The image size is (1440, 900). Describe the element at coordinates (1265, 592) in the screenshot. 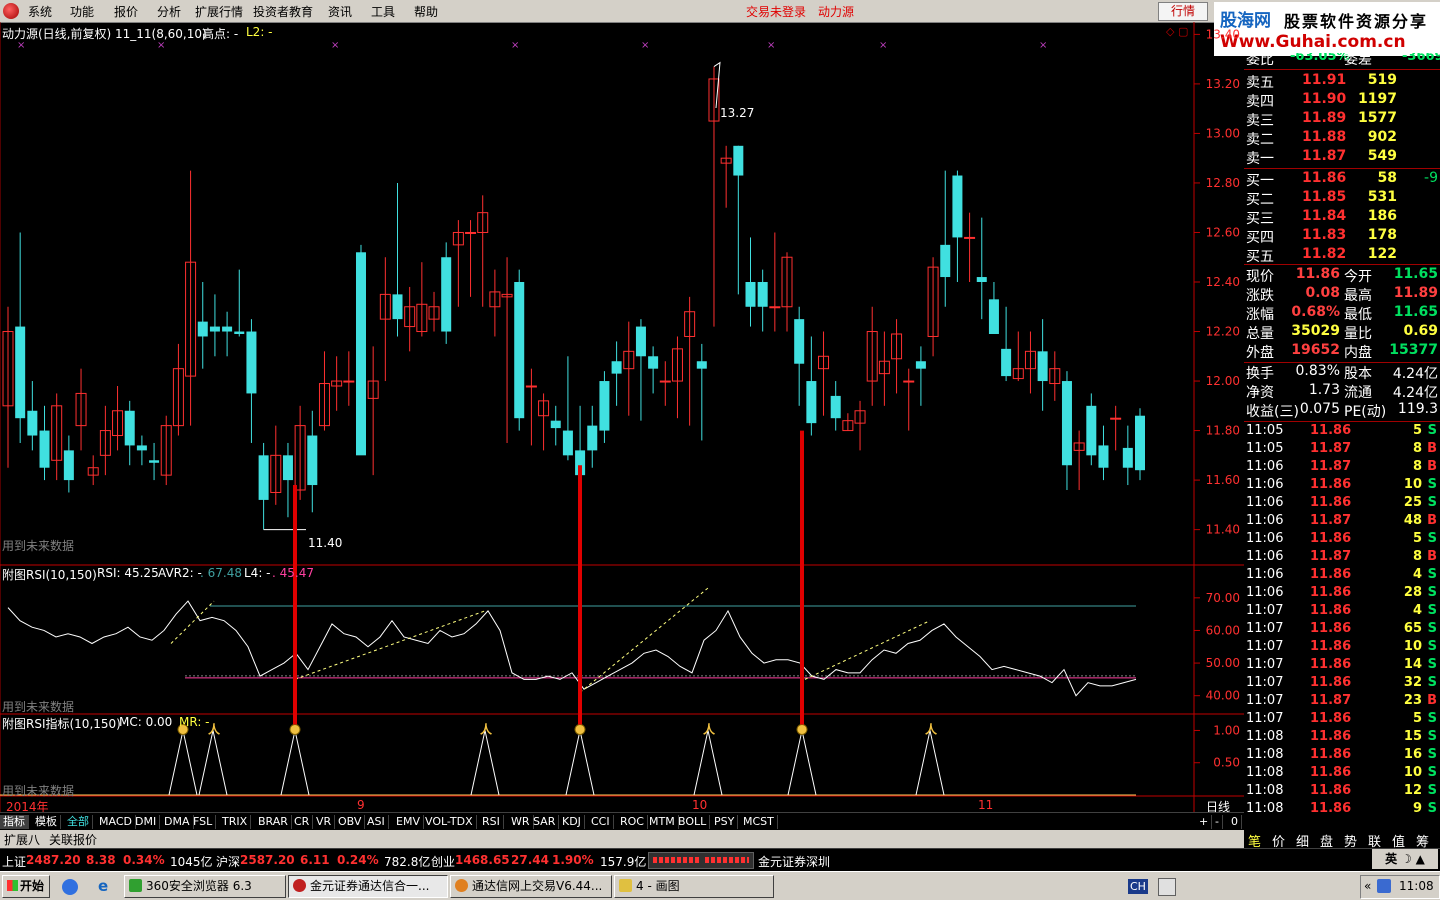

I see `tick-time: 11:06` at that location.